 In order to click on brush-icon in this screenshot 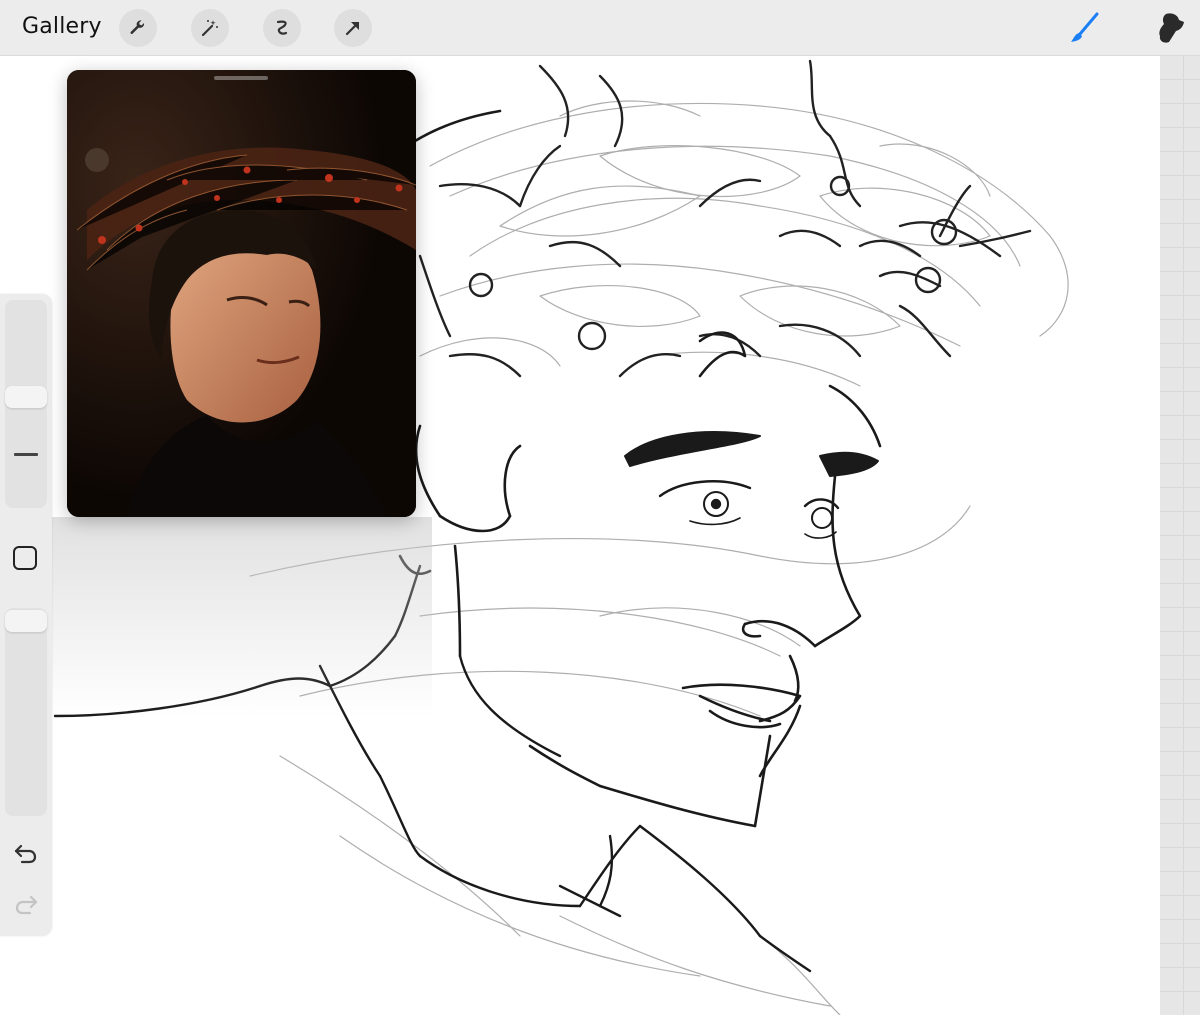, I will do `click(1085, 27)`.